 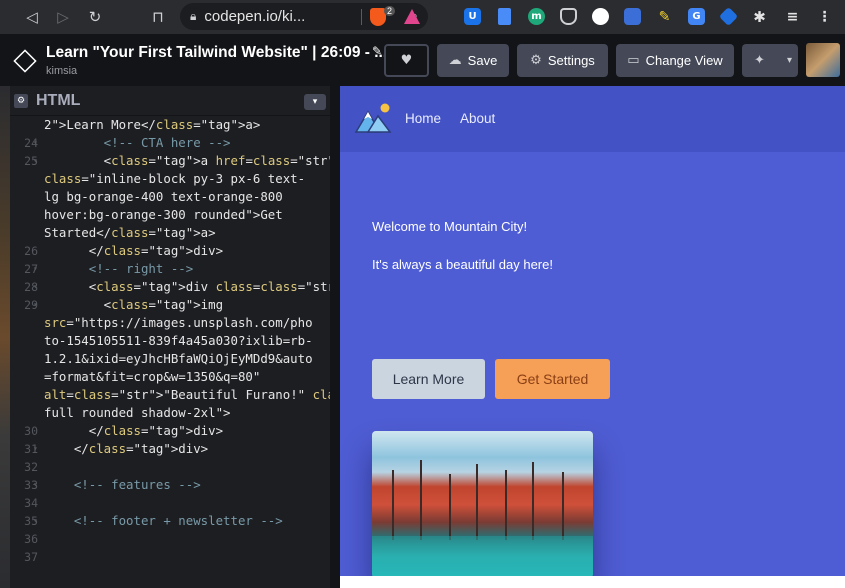 I want to click on code-line: 24 ▾ <!-- CTA here -->, so click(x=167, y=143).